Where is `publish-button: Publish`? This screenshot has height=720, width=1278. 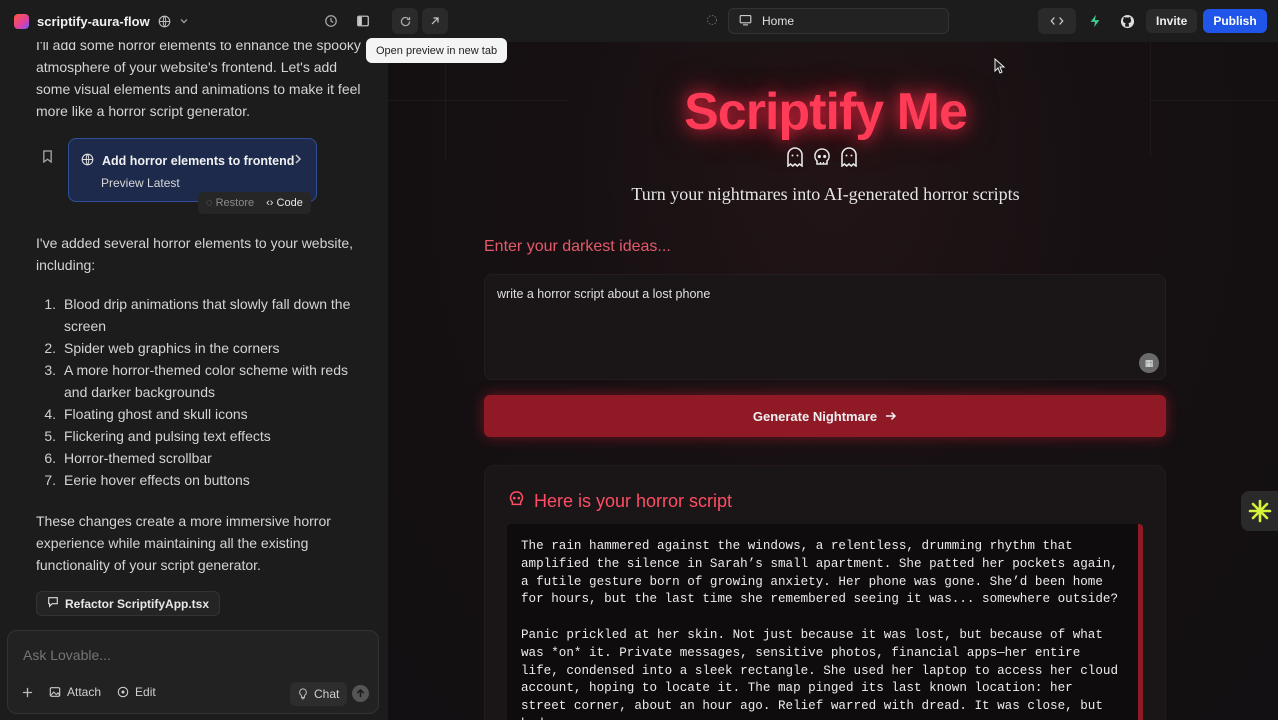
publish-button: Publish is located at coordinates (1235, 21).